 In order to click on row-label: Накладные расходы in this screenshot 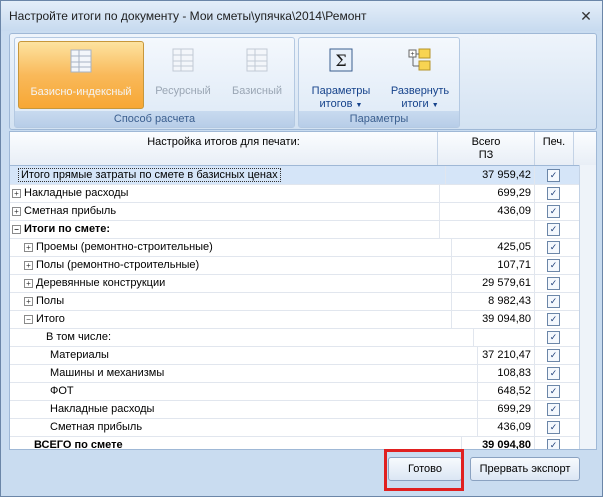, I will do `click(102, 409)`.